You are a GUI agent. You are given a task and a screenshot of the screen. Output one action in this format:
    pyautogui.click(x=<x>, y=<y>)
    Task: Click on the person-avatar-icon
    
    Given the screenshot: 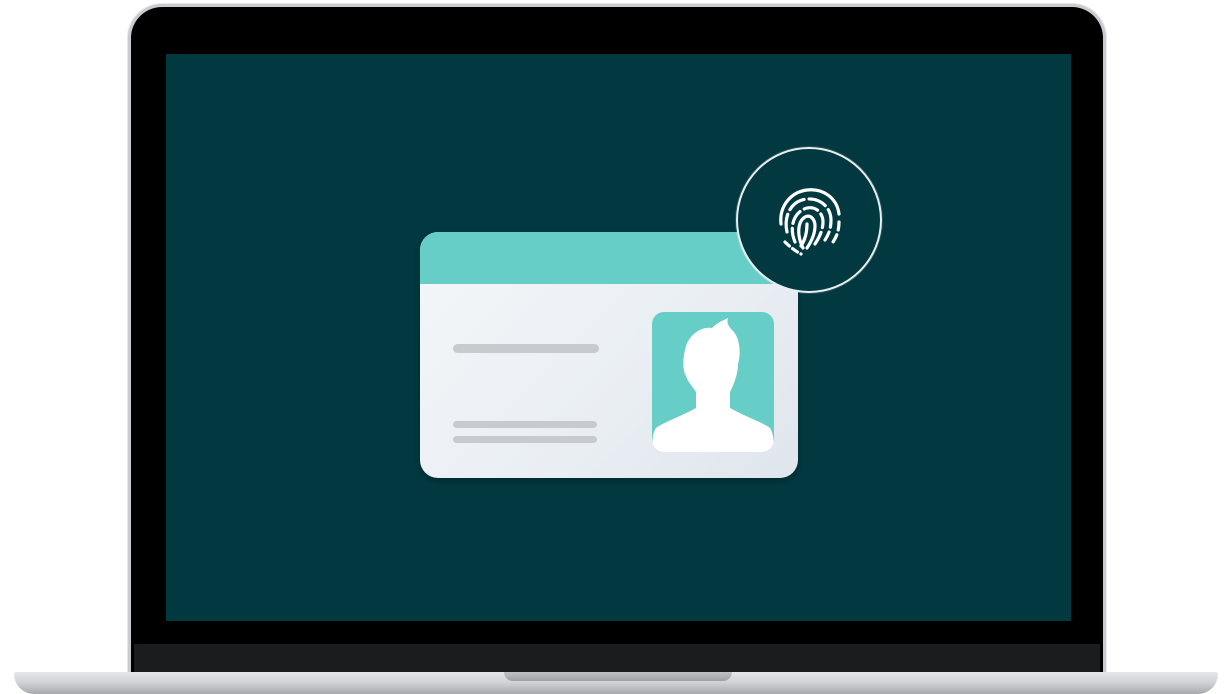 What is the action you would take?
    pyautogui.click(x=713, y=385)
    